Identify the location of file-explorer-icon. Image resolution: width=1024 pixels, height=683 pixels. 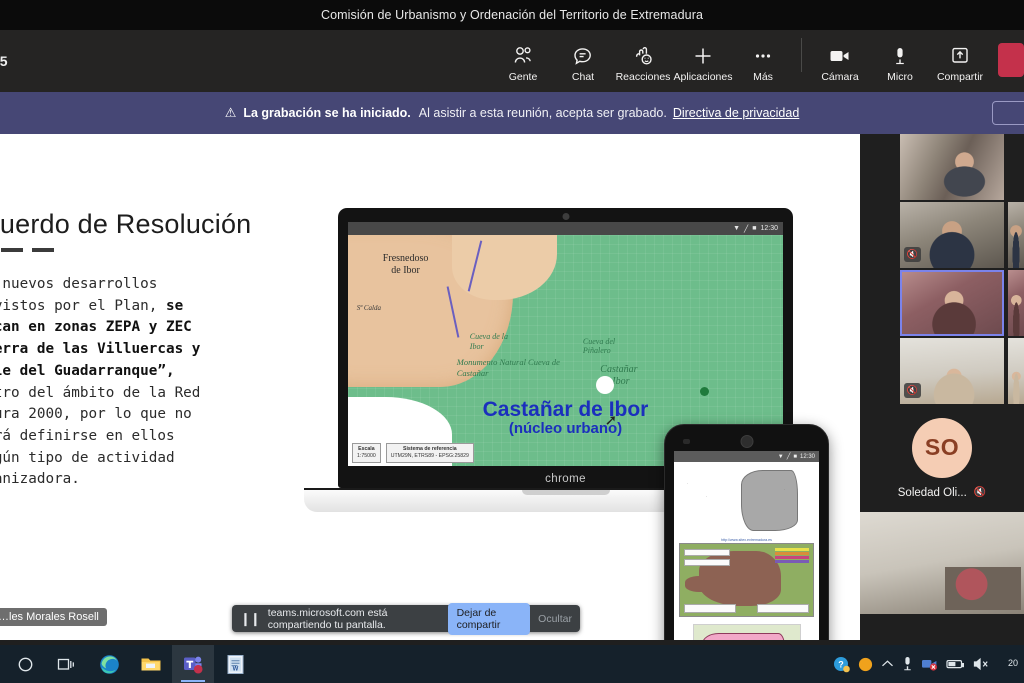
(151, 664).